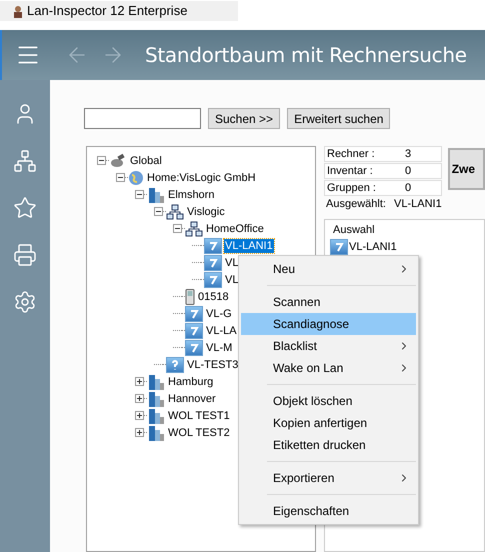 Image resolution: width=485 pixels, height=552 pixels. What do you see at coordinates (206, 211) in the screenshot?
I see `tree-item: Vislogic` at bounding box center [206, 211].